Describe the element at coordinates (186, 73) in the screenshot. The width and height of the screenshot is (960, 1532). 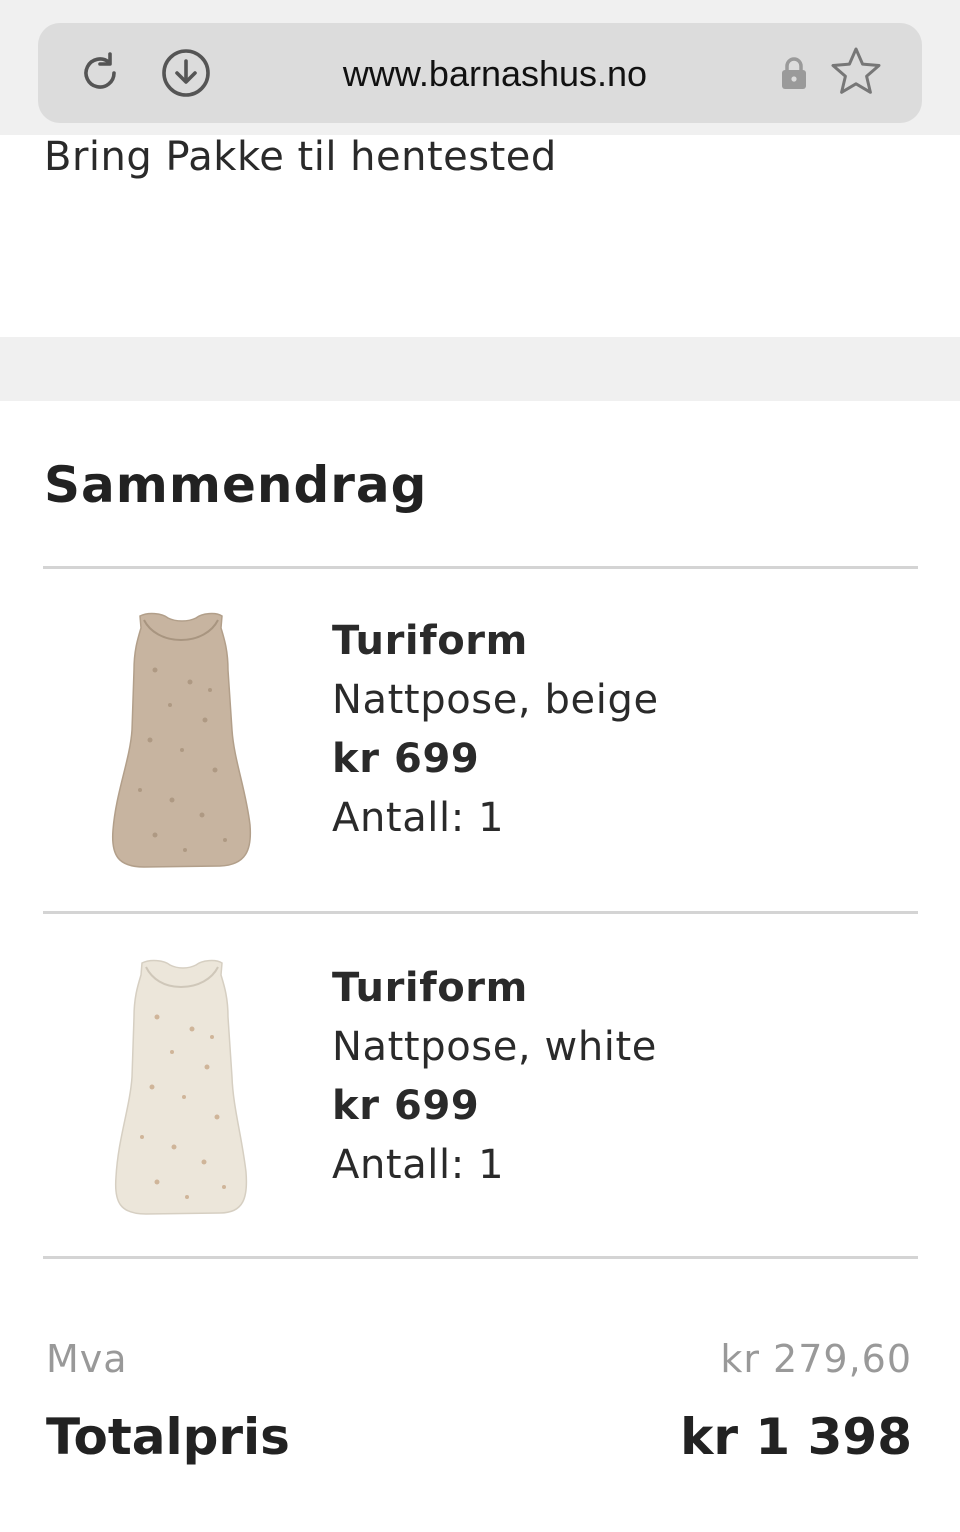
I see `download-icon` at that location.